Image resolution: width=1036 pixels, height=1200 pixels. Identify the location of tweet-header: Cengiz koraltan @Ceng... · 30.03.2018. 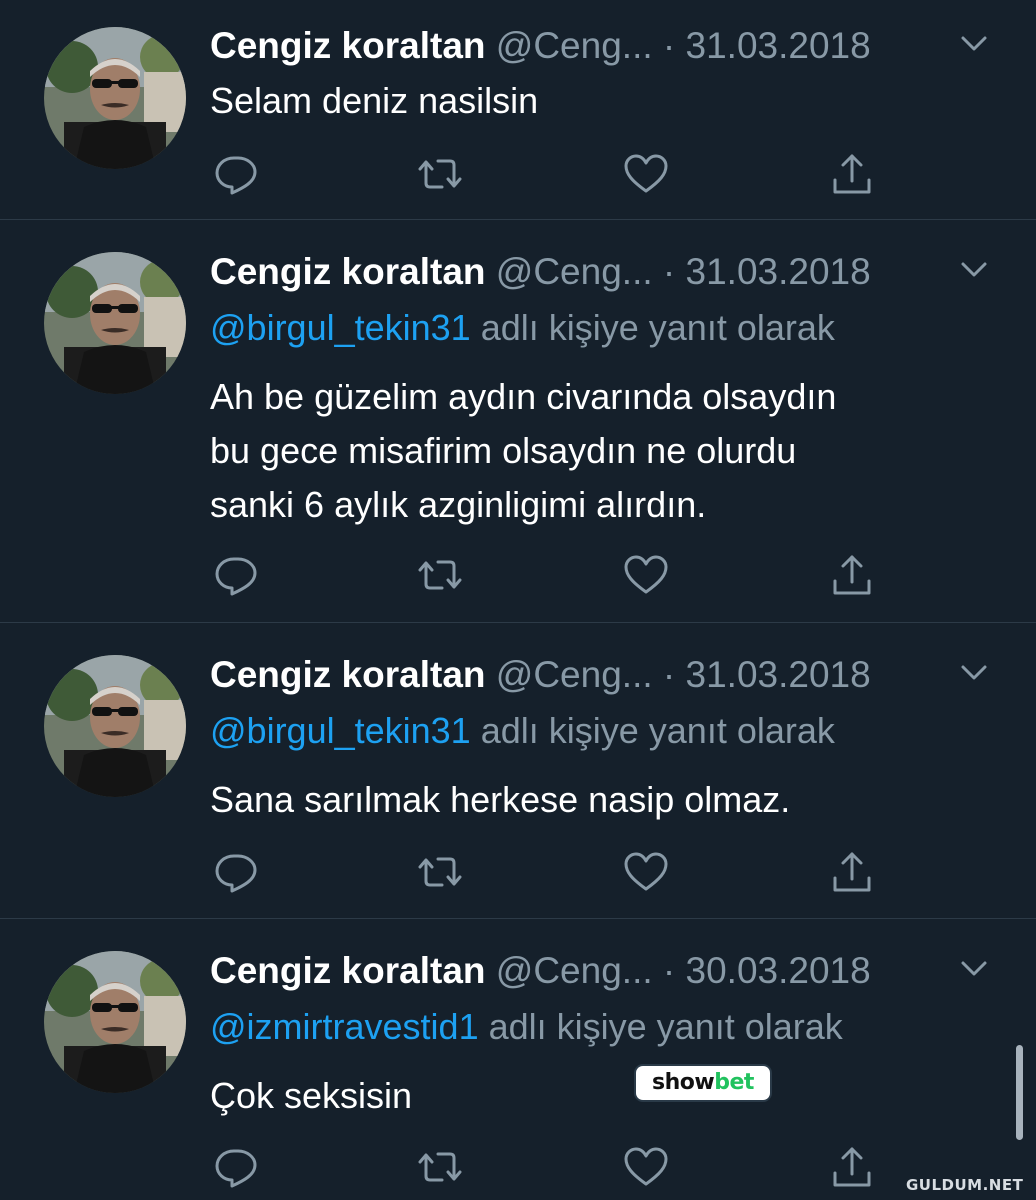
(610, 971).